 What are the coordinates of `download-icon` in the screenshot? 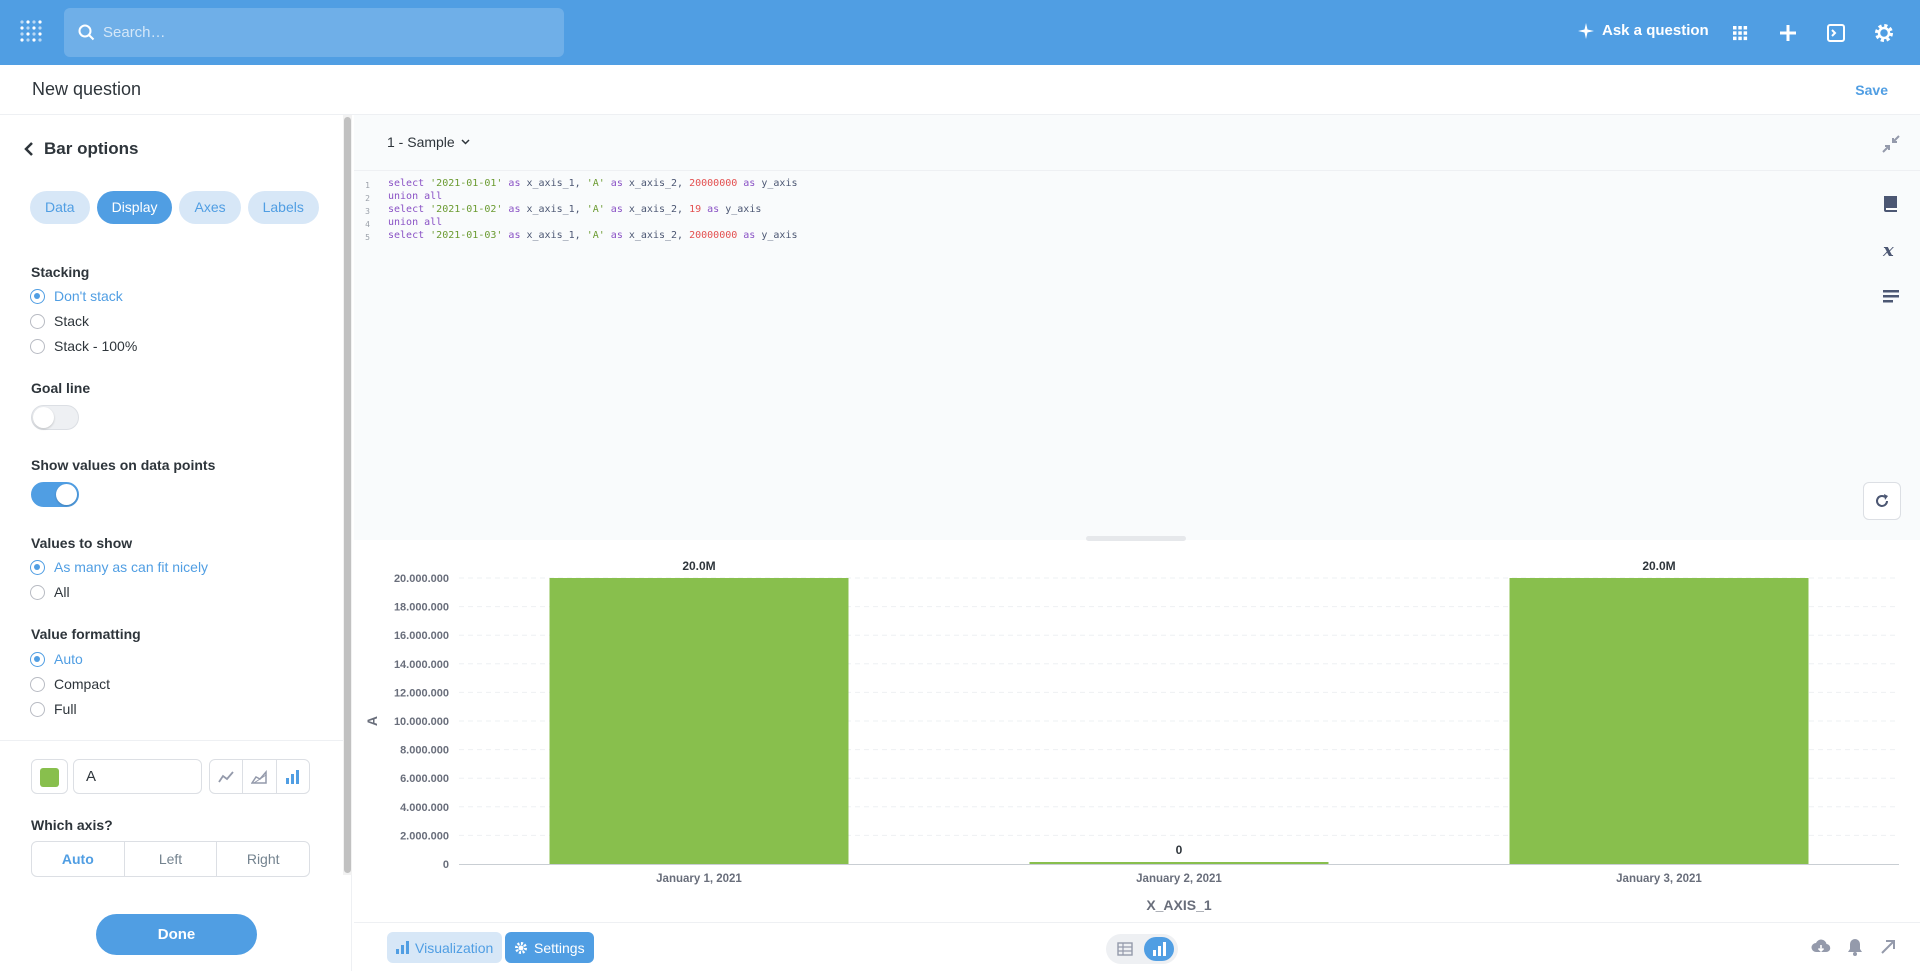 It's located at (1821, 947).